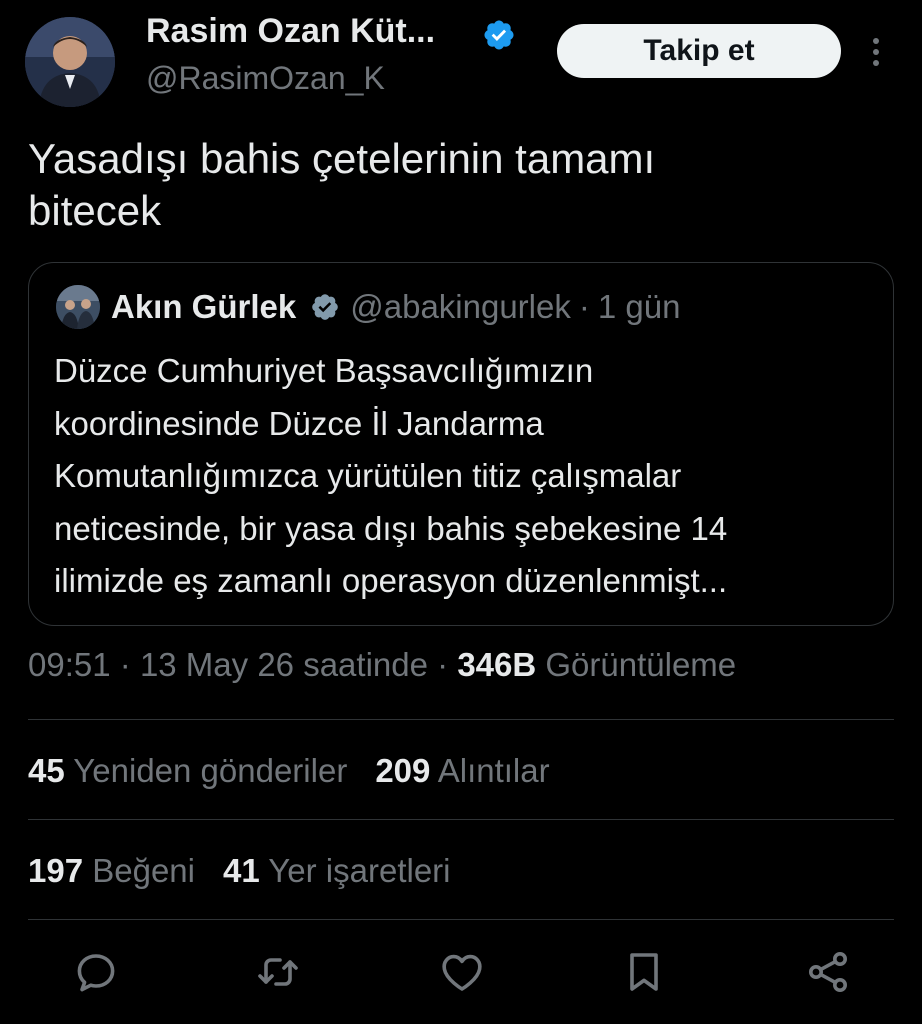 The width and height of the screenshot is (922, 1024). I want to click on likes-label: Beğeni, so click(143, 870).